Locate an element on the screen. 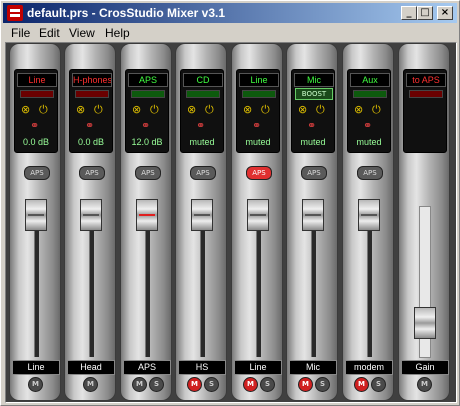  channel-strip: CD ⊗ ⏻ ⚭ muted APS HS M S is located at coordinates (201, 222).